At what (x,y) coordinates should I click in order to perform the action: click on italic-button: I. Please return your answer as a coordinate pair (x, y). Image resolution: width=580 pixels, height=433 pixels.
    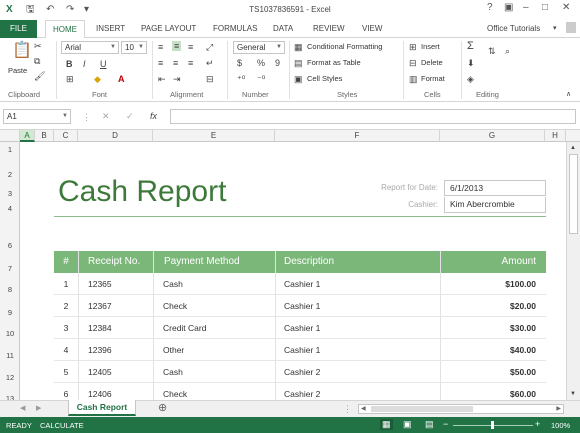
    Looking at the image, I should click on (84, 64).